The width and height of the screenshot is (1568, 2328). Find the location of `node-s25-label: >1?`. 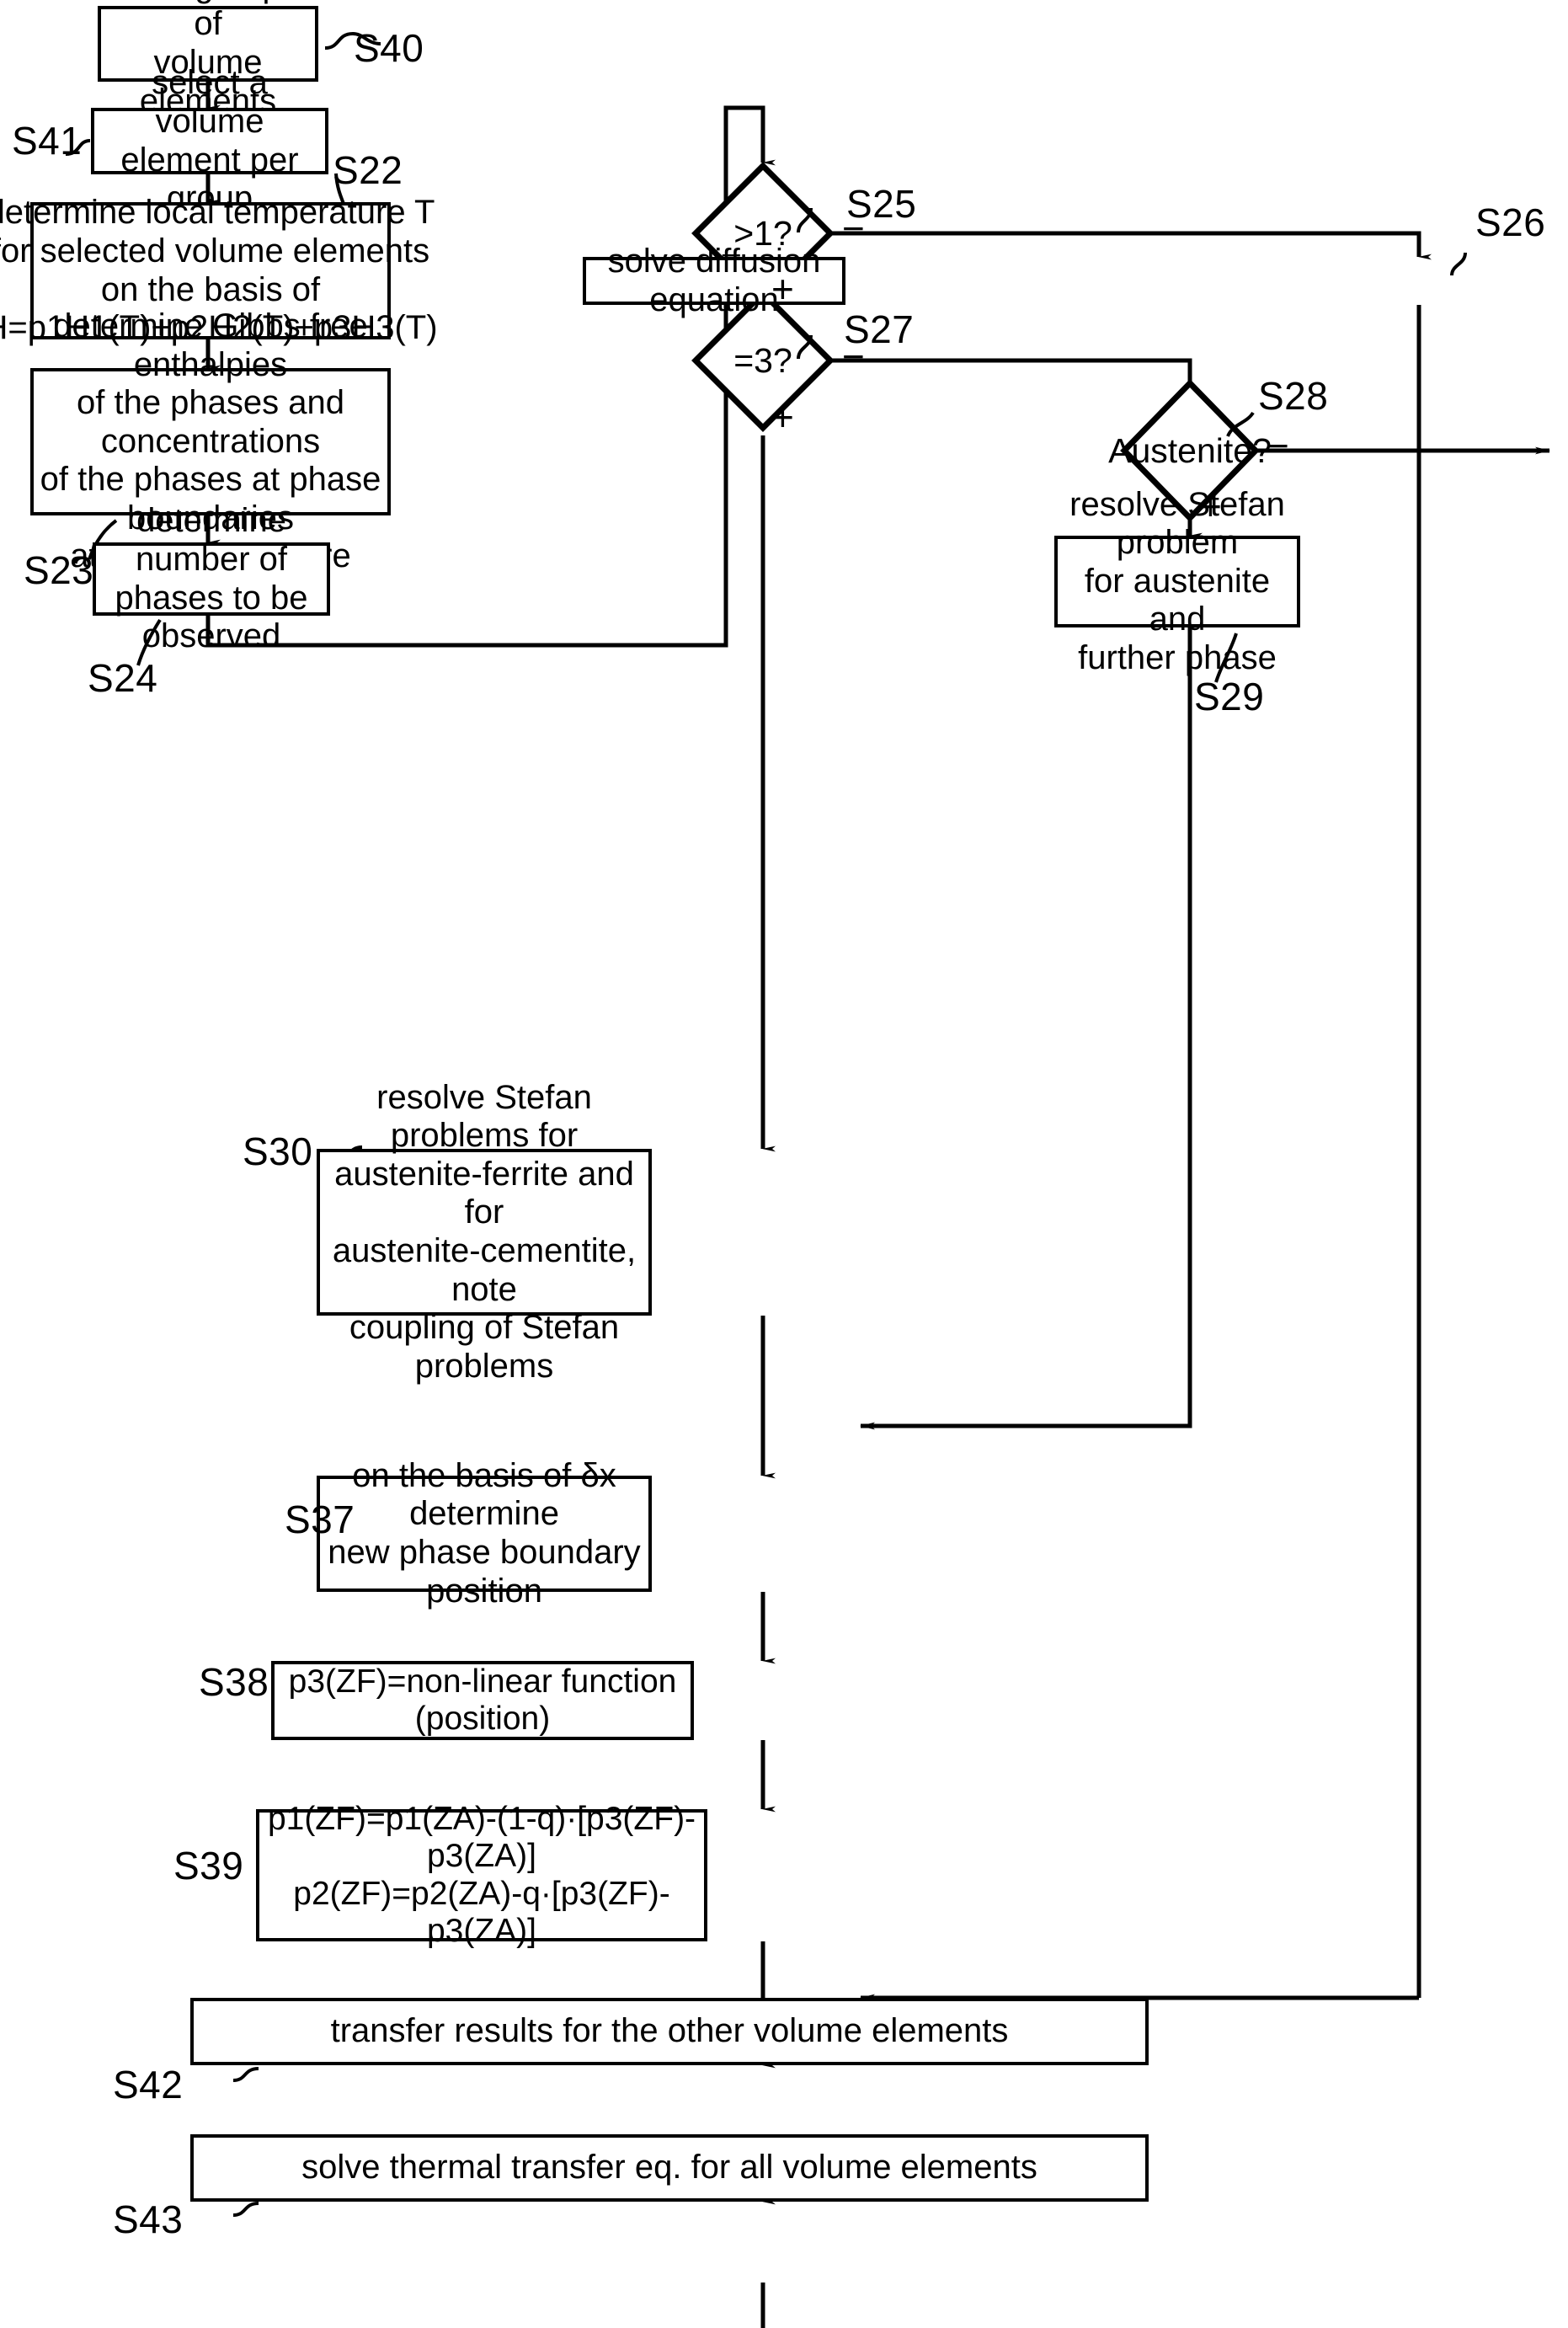

node-s25-label: >1? is located at coordinates (762, 233).